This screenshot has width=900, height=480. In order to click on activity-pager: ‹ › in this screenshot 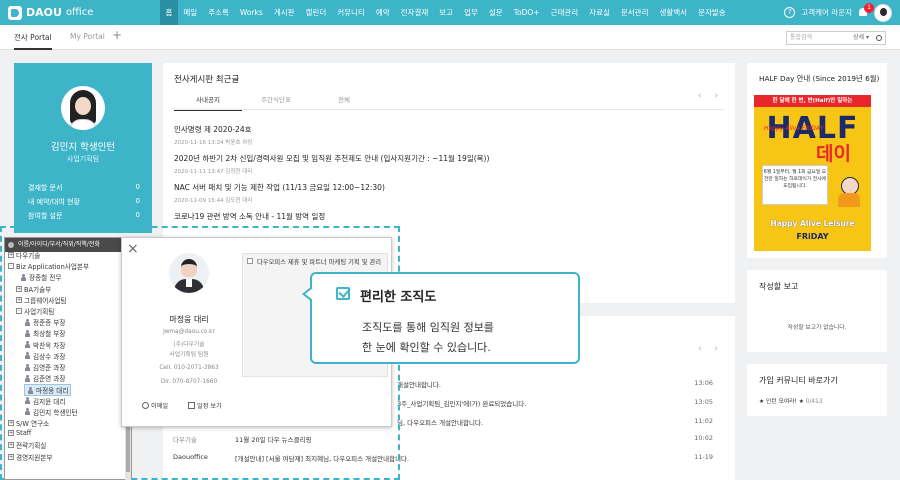, I will do `click(710, 349)`.